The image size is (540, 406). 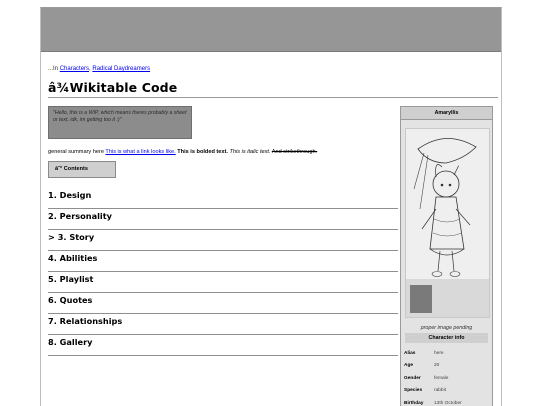 I want to click on info-value: female, so click(x=441, y=378).